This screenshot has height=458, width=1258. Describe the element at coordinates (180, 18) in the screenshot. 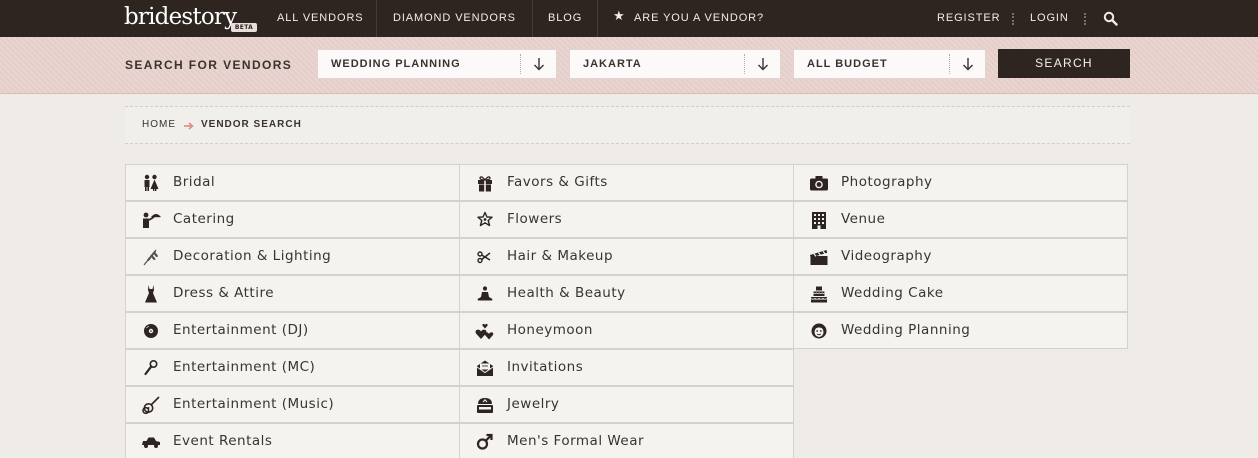

I see `logo: bridestory` at that location.